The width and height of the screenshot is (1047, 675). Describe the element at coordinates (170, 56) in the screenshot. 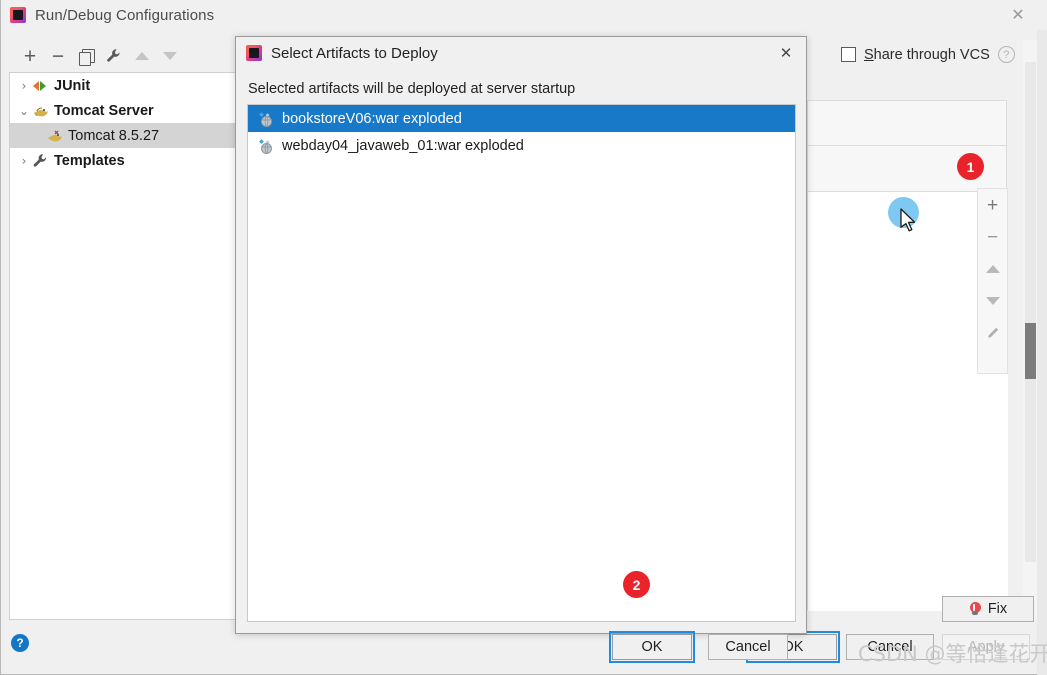

I see `move-down-button` at that location.